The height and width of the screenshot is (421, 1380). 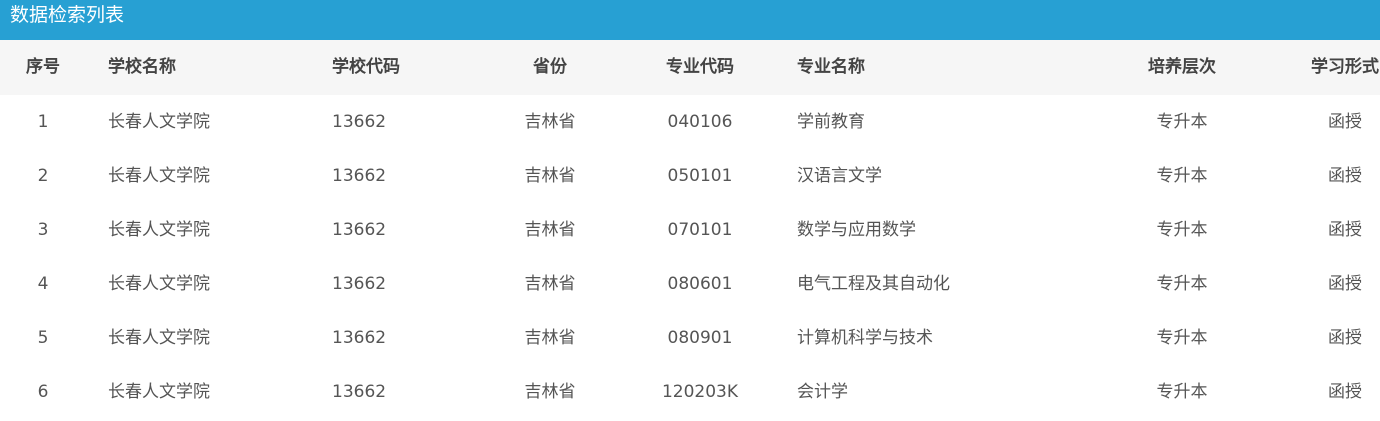 I want to click on table-row: 3 长春人文学院 13662 吉林省 070101 数学与应用数学 专升本 函授, so click(x=690, y=230).